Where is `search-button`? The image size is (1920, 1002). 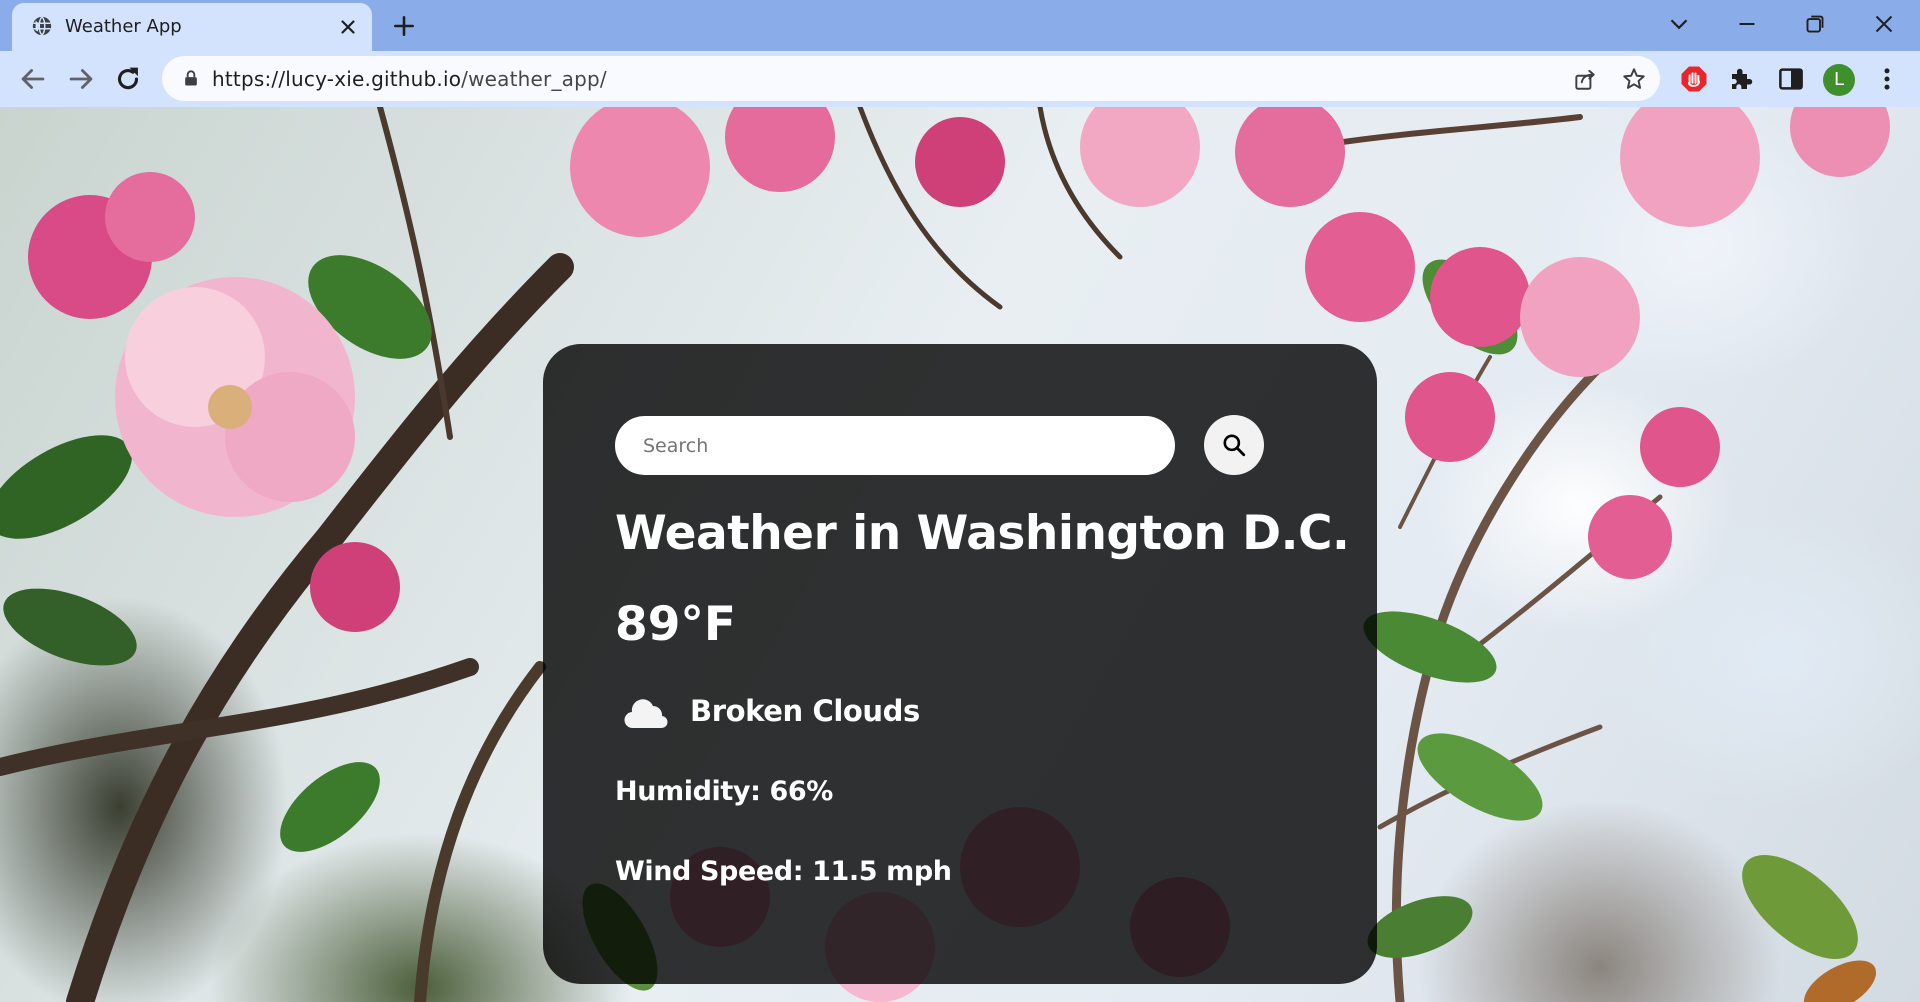 search-button is located at coordinates (1234, 445).